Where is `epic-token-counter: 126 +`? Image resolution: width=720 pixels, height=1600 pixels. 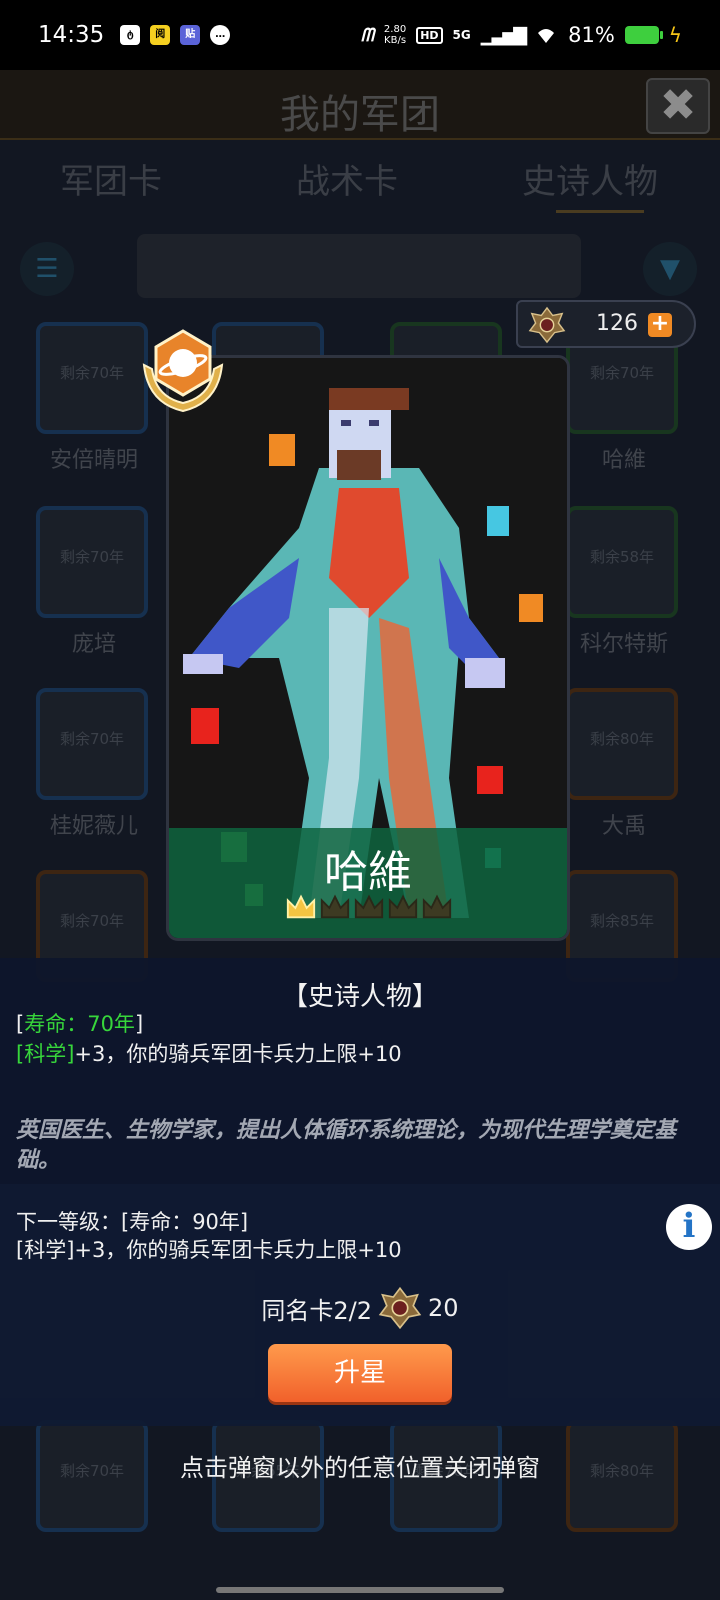 epic-token-counter: 126 + is located at coordinates (606, 324).